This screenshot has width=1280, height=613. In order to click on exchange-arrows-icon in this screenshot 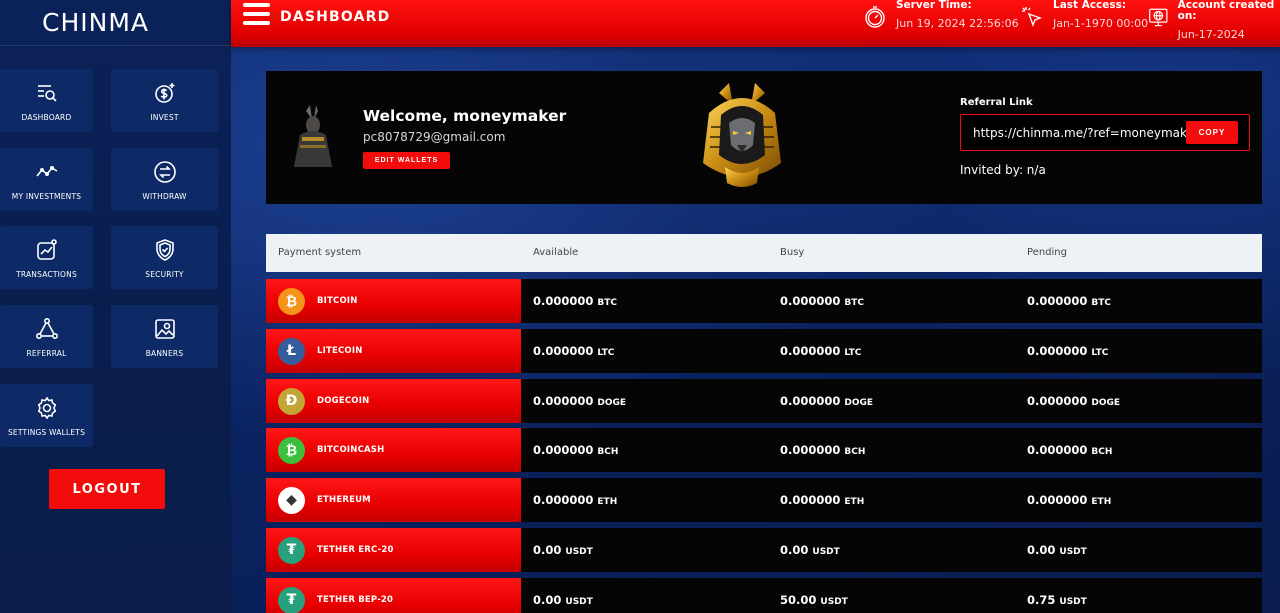, I will do `click(164, 172)`.